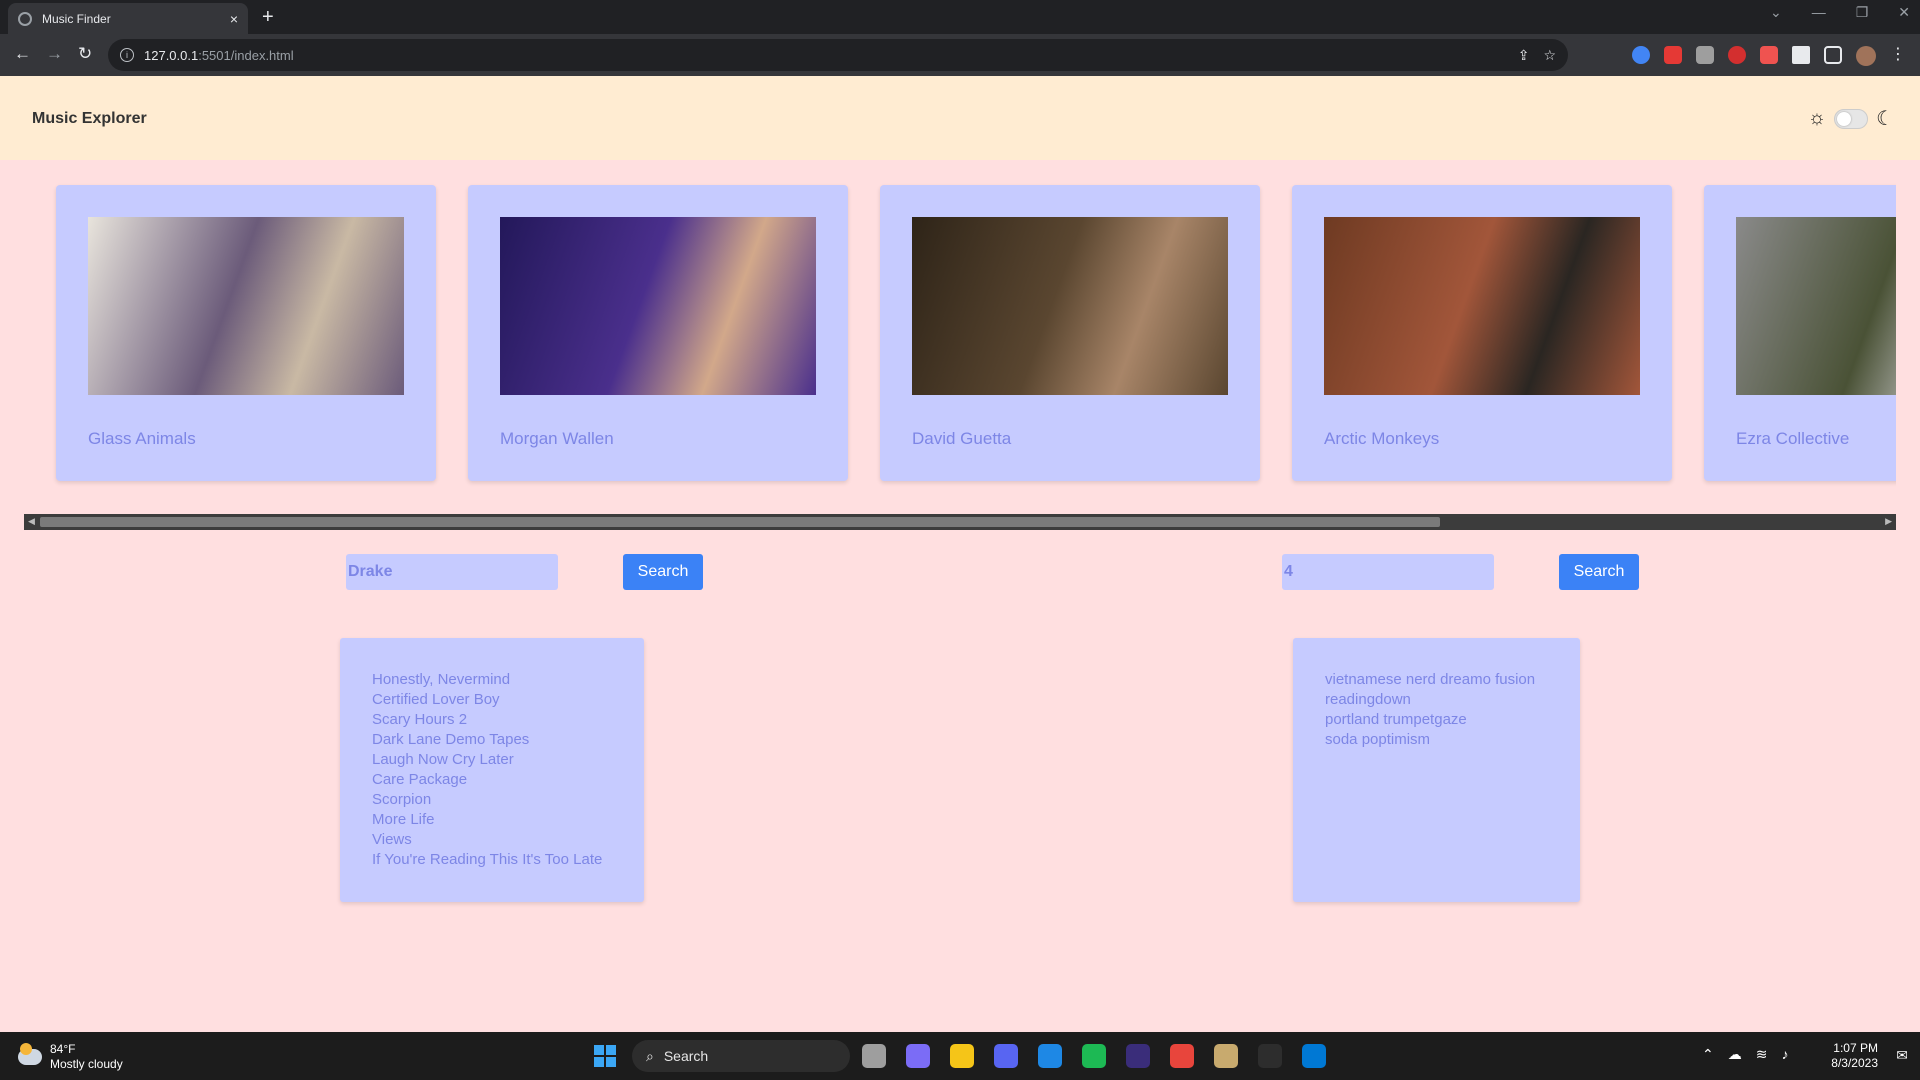 This screenshot has width=1920, height=1080. What do you see at coordinates (89, 118) in the screenshot?
I see `site-title: Music Explorer` at bounding box center [89, 118].